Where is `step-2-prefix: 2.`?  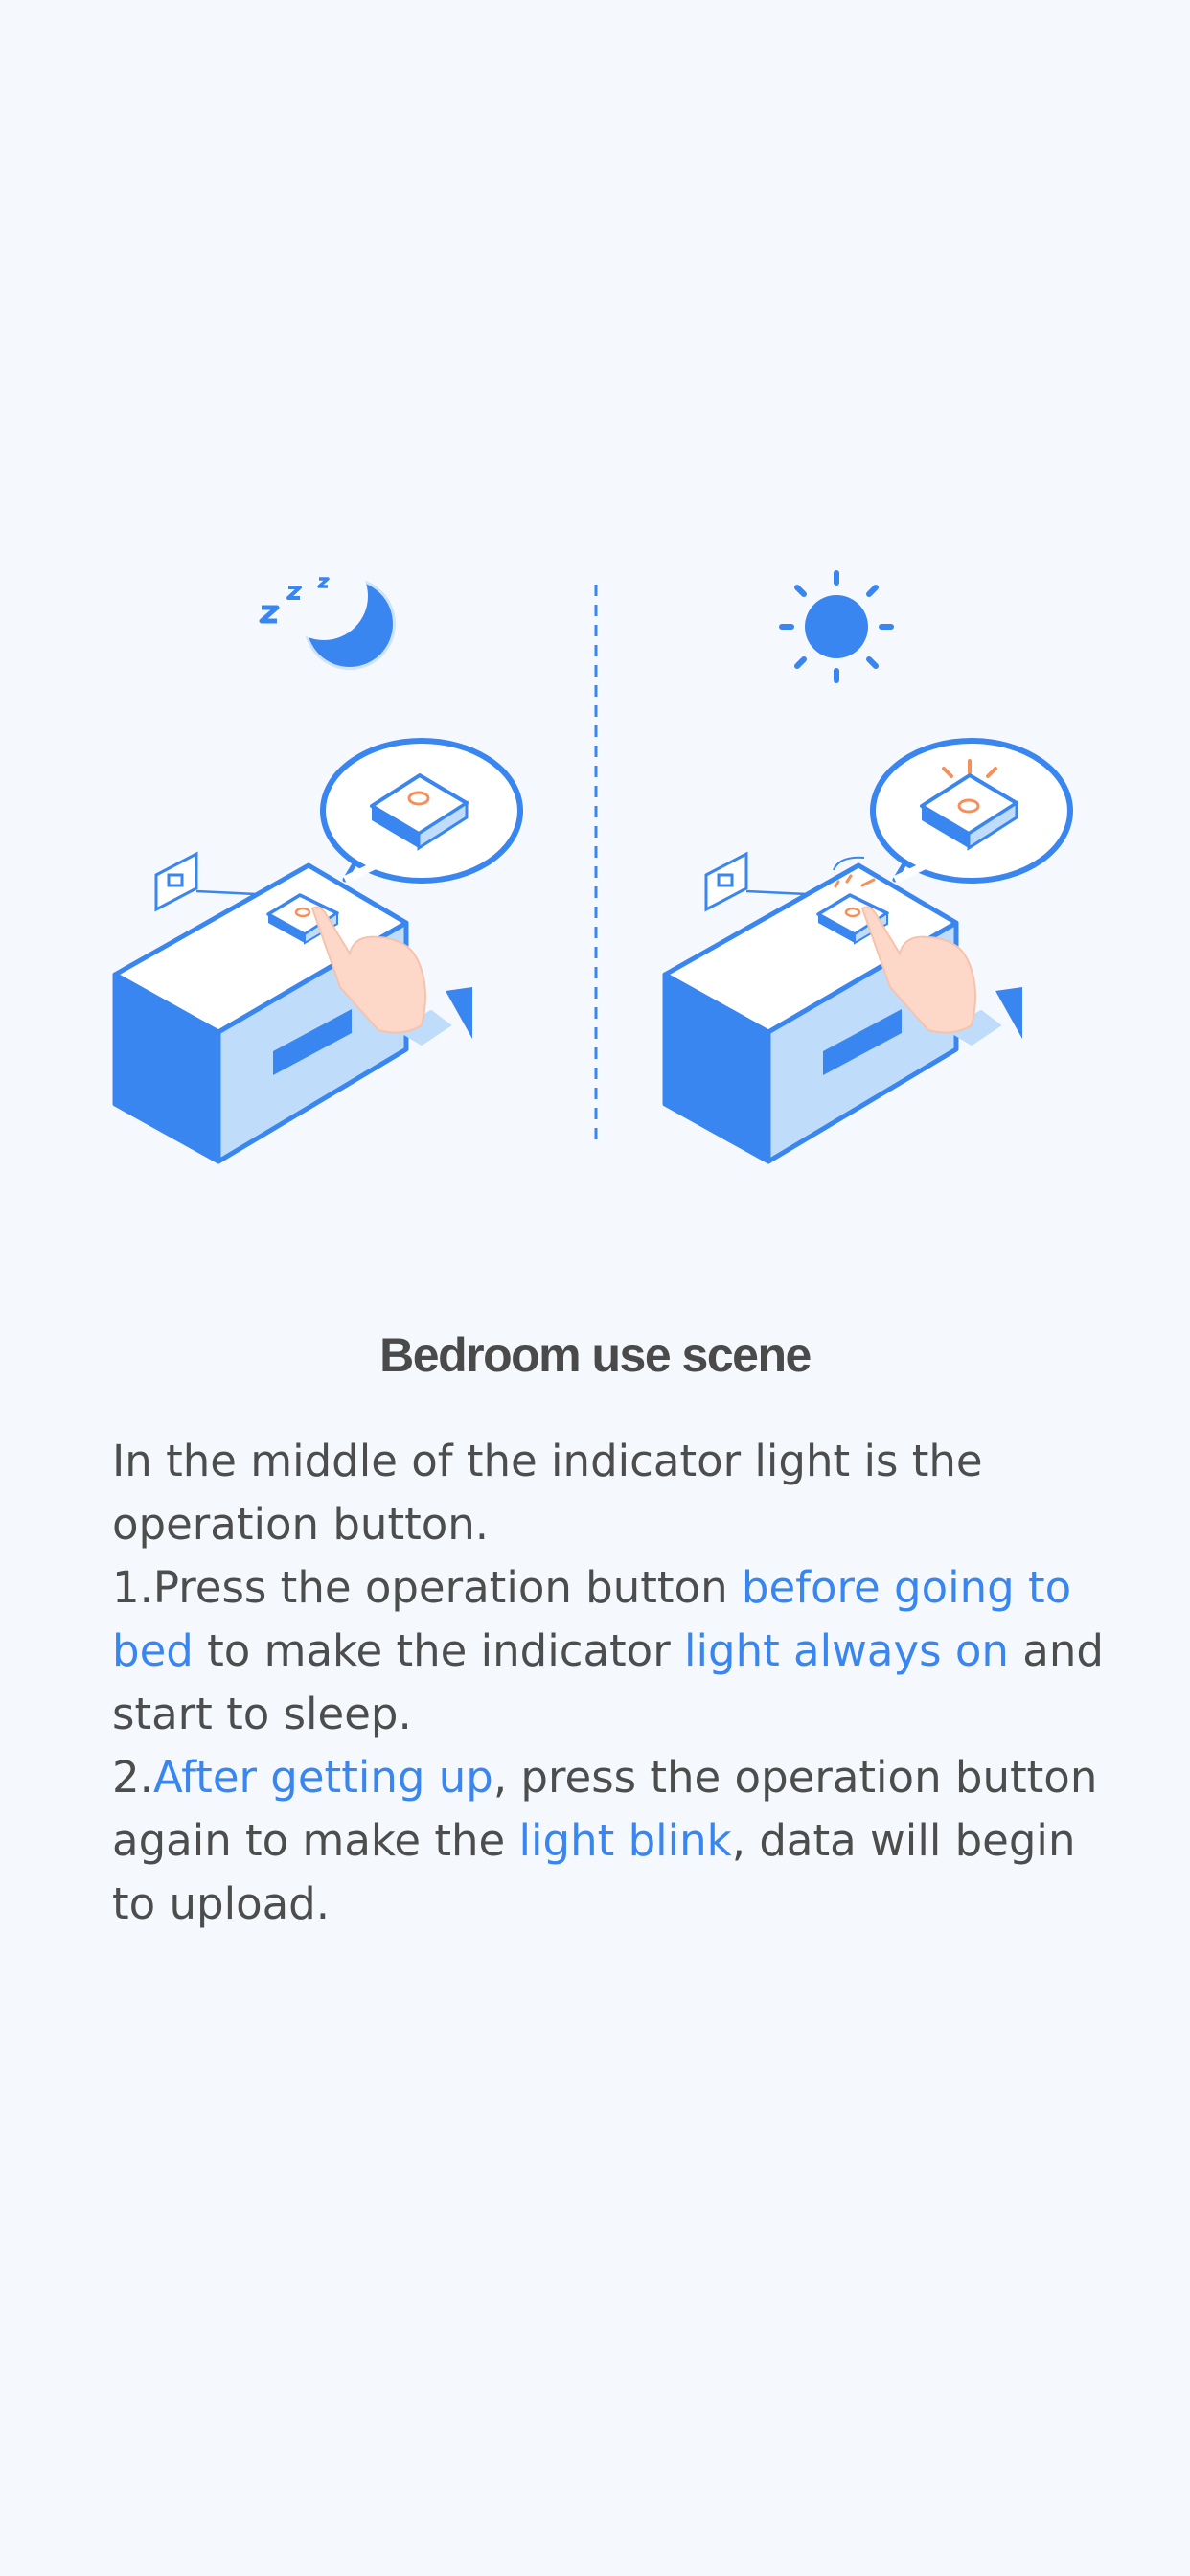 step-2-prefix: 2. is located at coordinates (132, 1777).